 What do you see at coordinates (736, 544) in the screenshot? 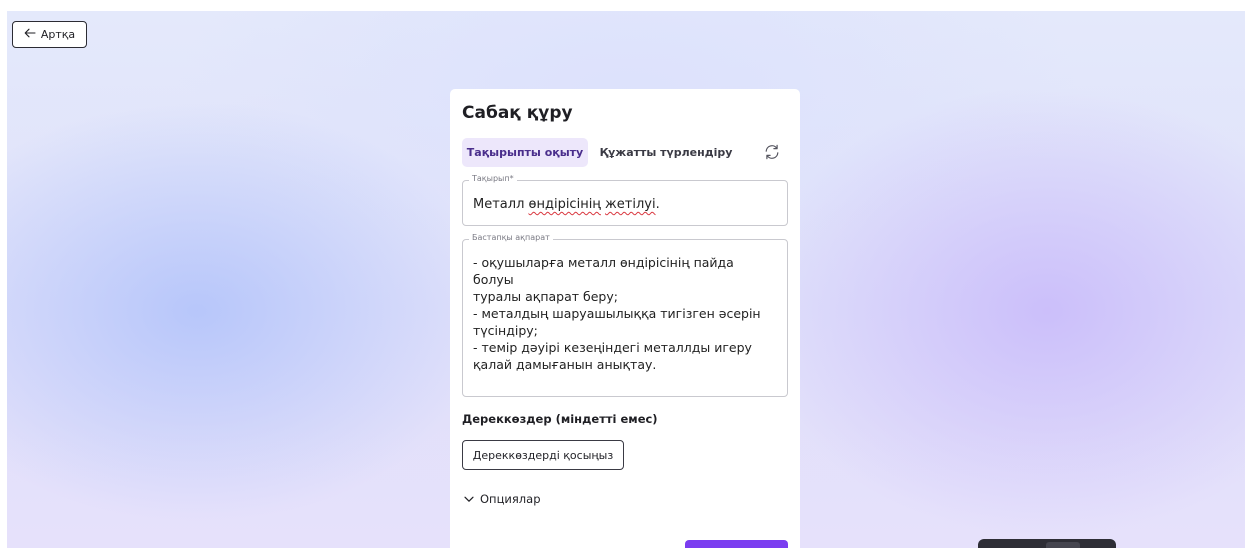
I see `submit-button` at bounding box center [736, 544].